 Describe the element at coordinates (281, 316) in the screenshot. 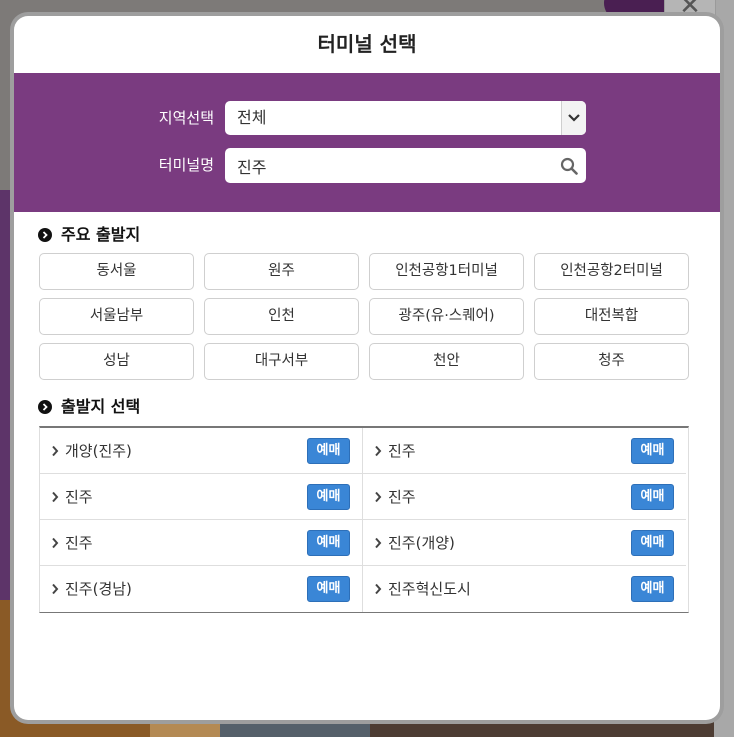

I see `quick-departure-button: 인천` at that location.